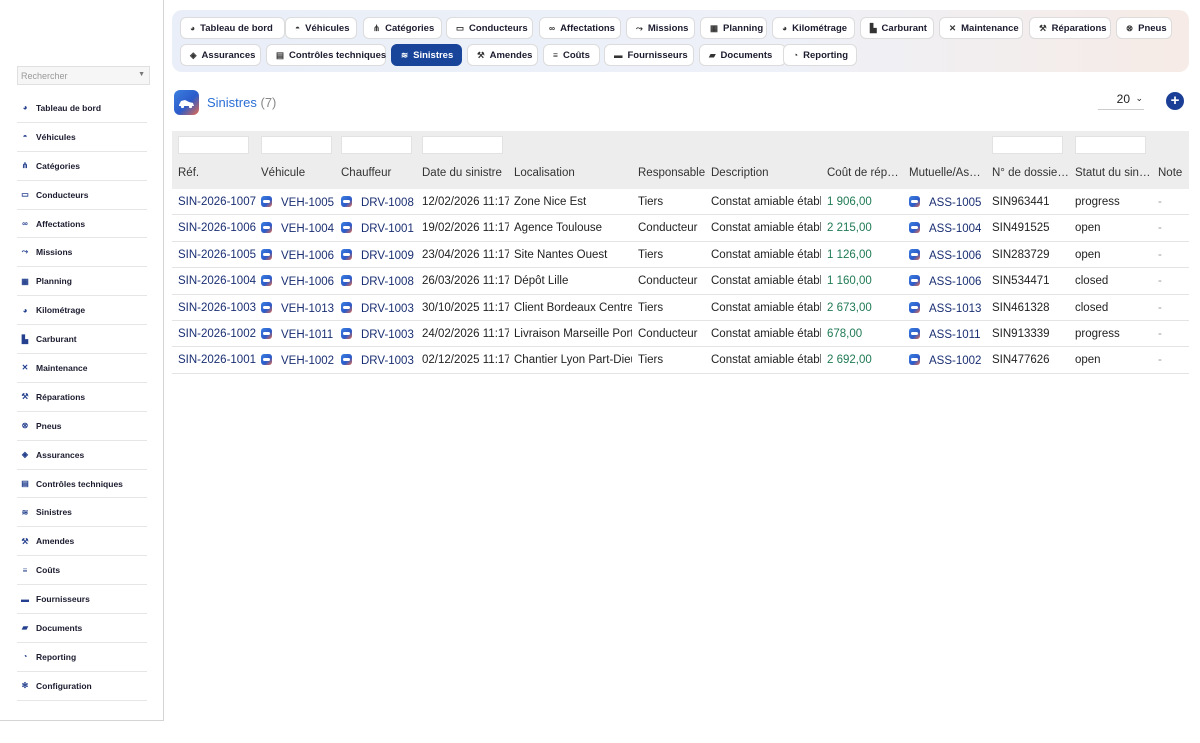 The image size is (1200, 743). Describe the element at coordinates (82, 282) in the screenshot. I see `sidebar-item-calendar: ▦ Planning` at that location.